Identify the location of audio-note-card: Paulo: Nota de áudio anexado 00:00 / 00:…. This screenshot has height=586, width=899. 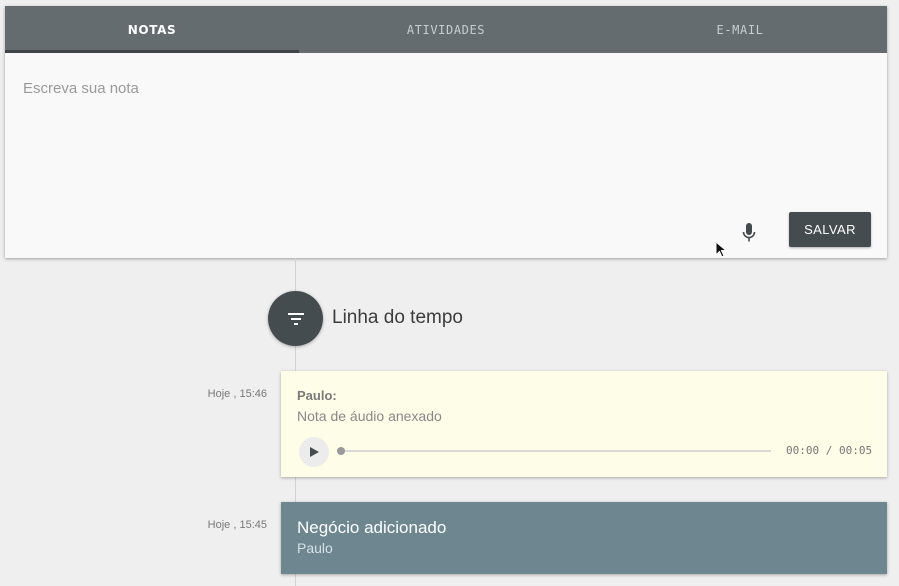
(584, 424).